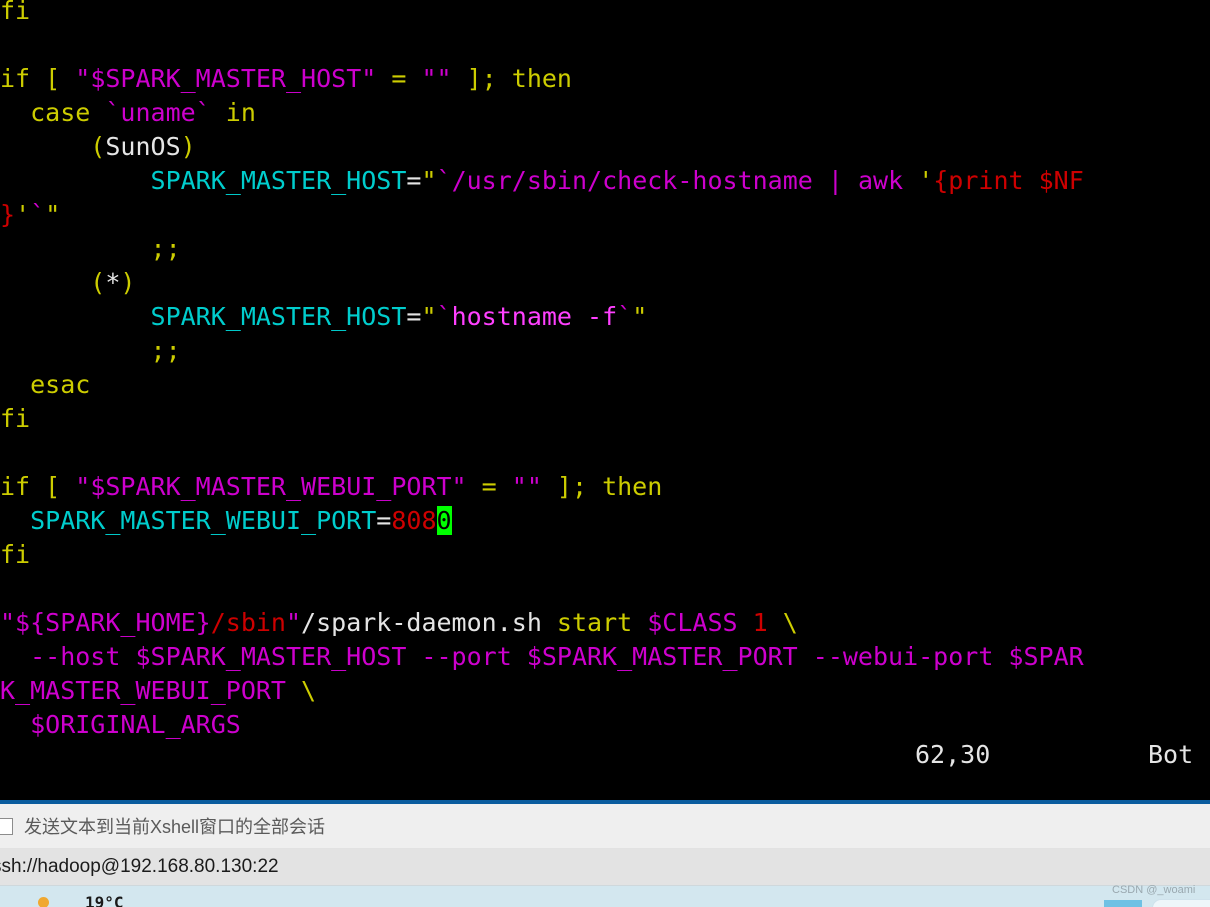 The height and width of the screenshot is (907, 1210). What do you see at coordinates (226, 78) in the screenshot?
I see `terminal-text-span: "$SPARK_MASTER_HOST"` at bounding box center [226, 78].